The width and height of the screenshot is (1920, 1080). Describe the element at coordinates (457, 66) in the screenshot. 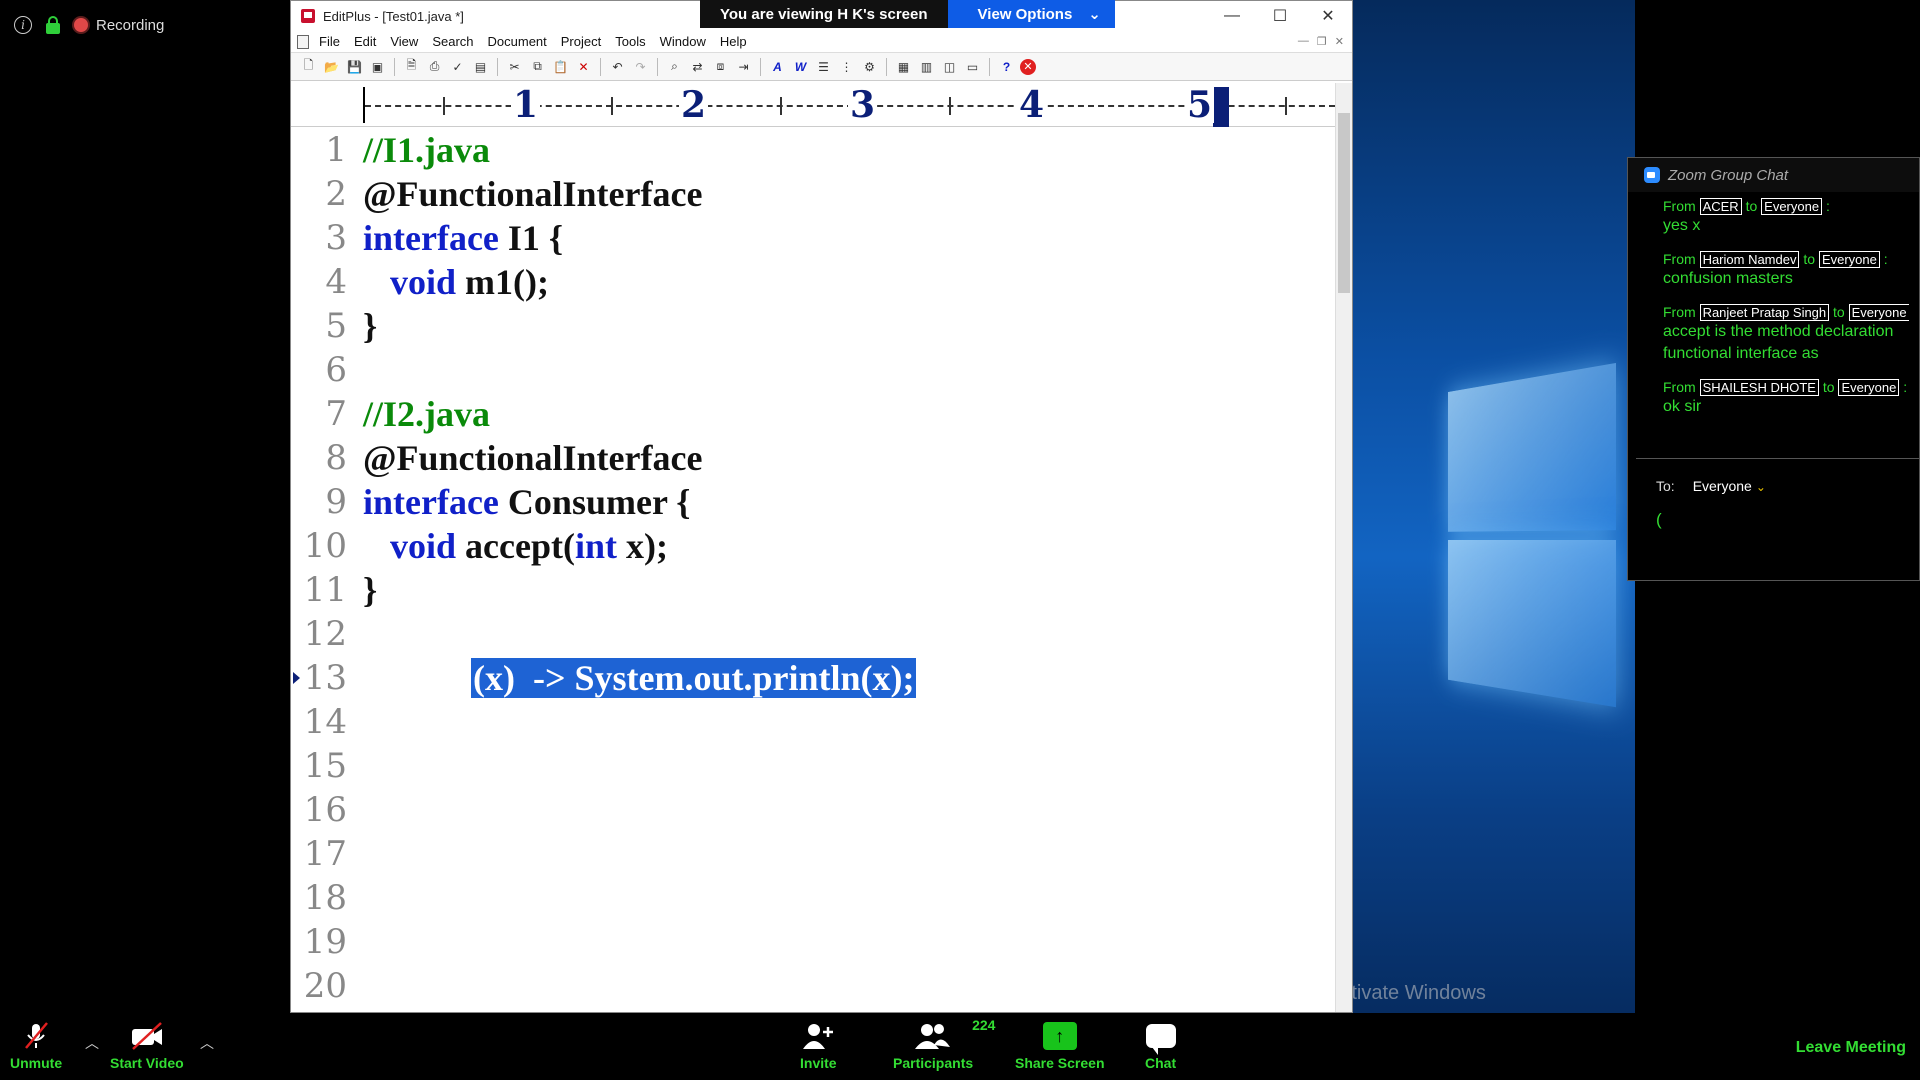

I see `spell-check-icon: ✓` at that location.